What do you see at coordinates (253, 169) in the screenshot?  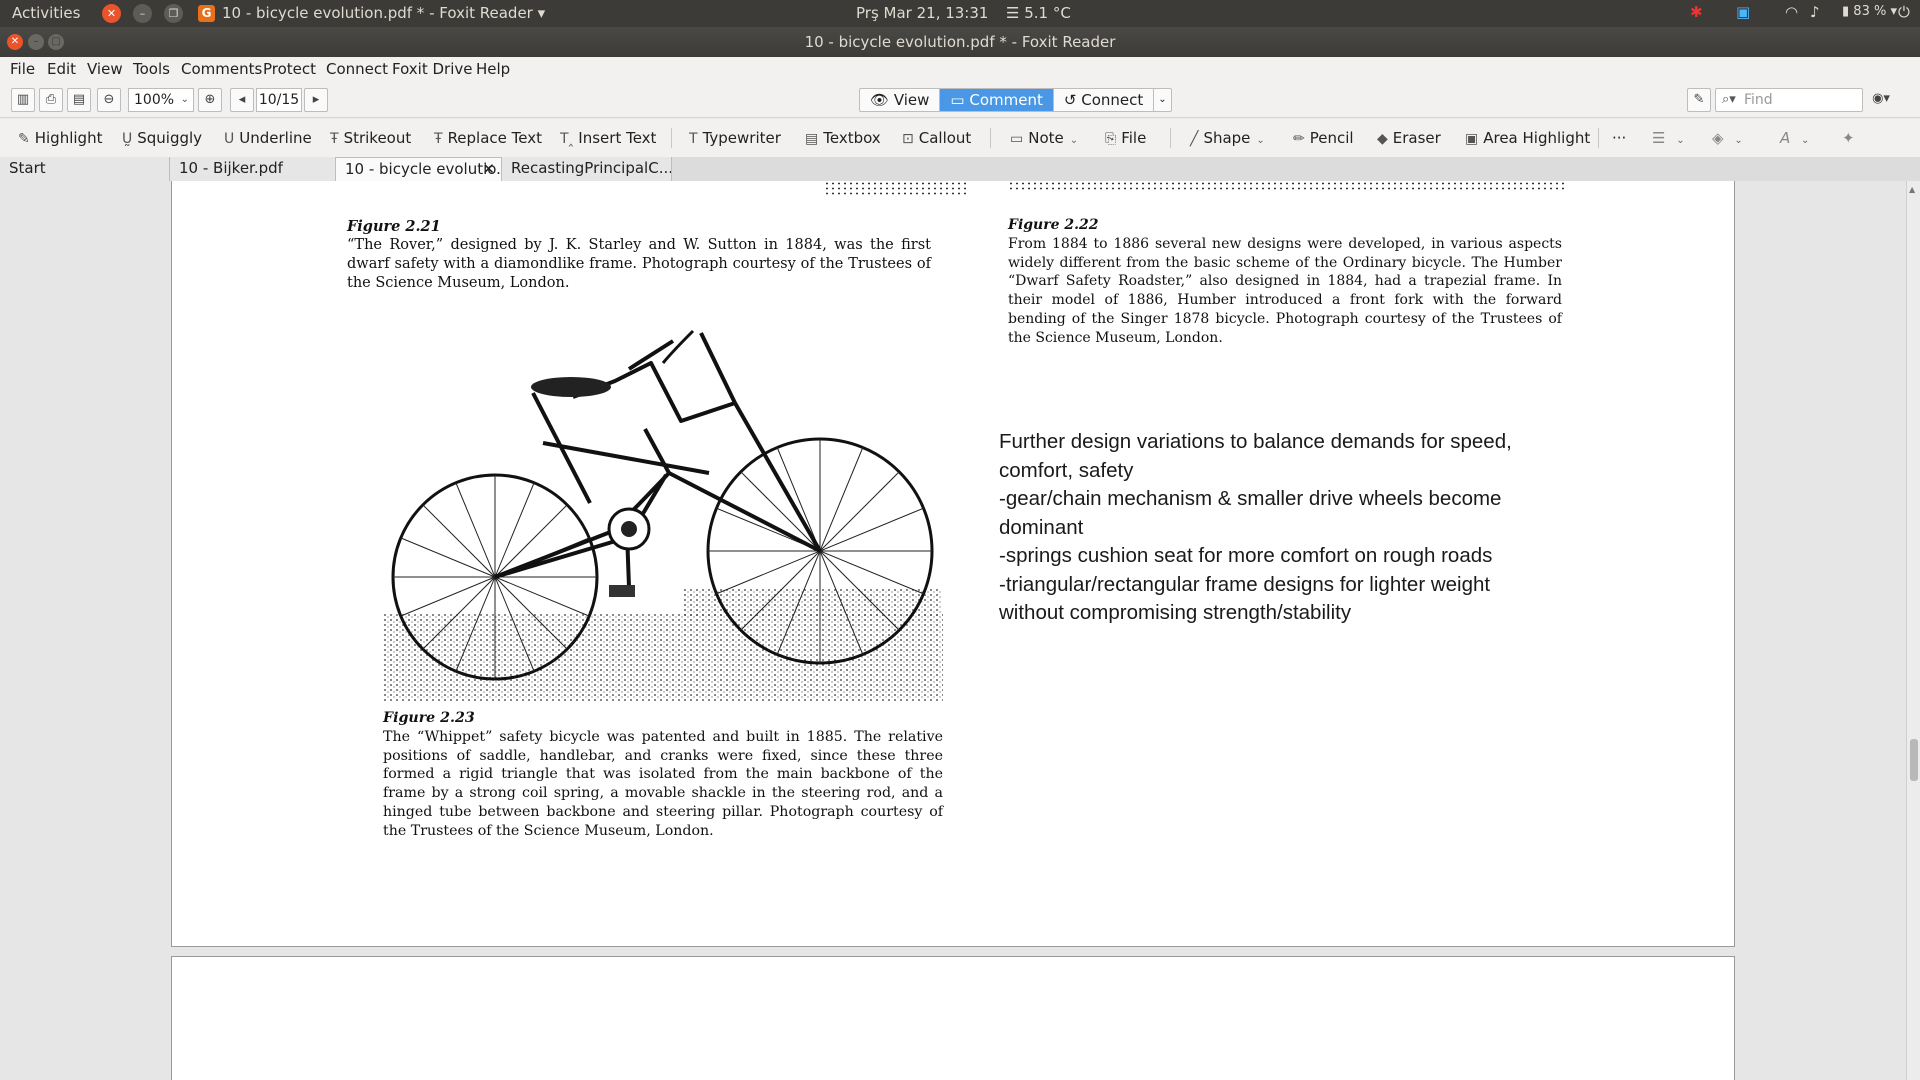 I see `tab-bijker: 10 - Bijker.pdf` at bounding box center [253, 169].